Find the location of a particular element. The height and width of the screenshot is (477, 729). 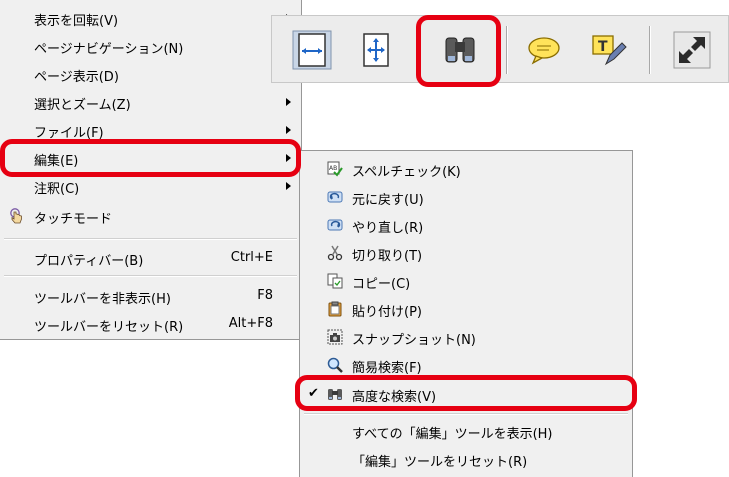

menu-item-label: 注釈(C) is located at coordinates (57, 189).